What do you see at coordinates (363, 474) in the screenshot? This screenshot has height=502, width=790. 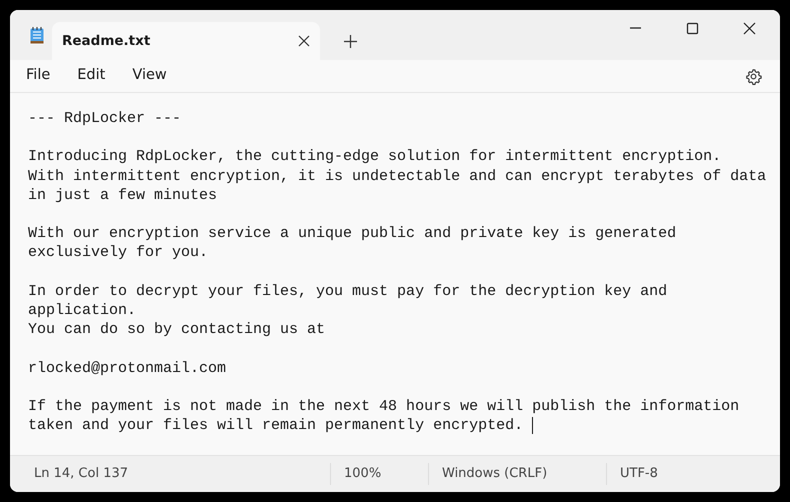 I see `zoom-level: 100%` at bounding box center [363, 474].